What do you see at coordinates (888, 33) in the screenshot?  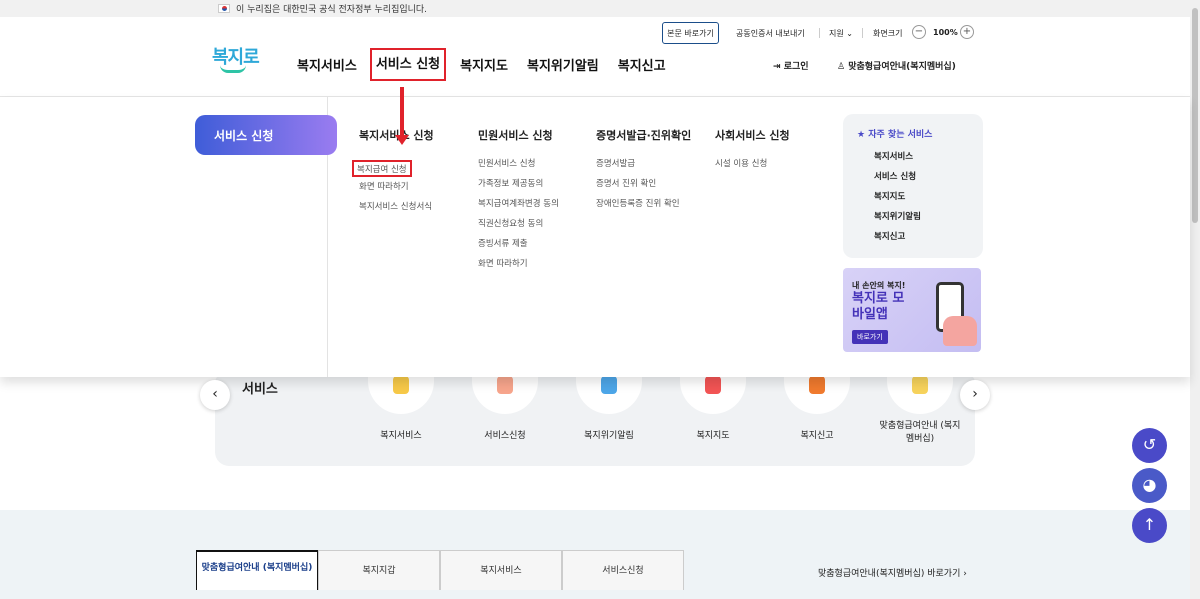 I see `font-size-label: 화면크기` at bounding box center [888, 33].